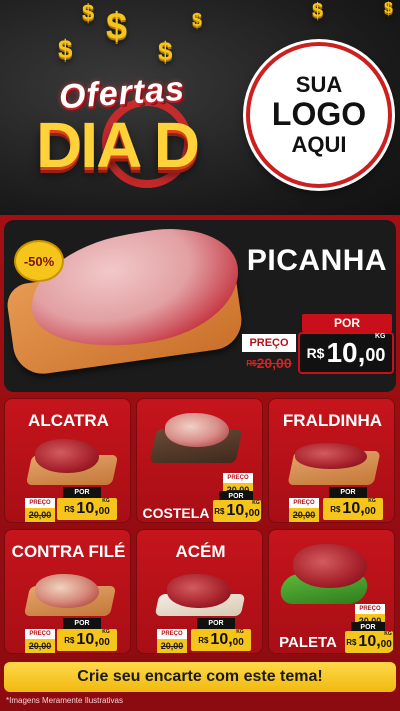 This screenshot has height=711, width=400. What do you see at coordinates (319, 85) in the screenshot?
I see `logo-placeholder-line: SUA` at bounding box center [319, 85].